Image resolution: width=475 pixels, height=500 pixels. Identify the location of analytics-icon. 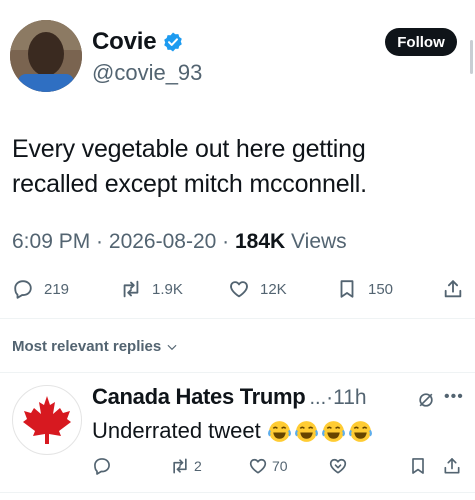
(338, 466).